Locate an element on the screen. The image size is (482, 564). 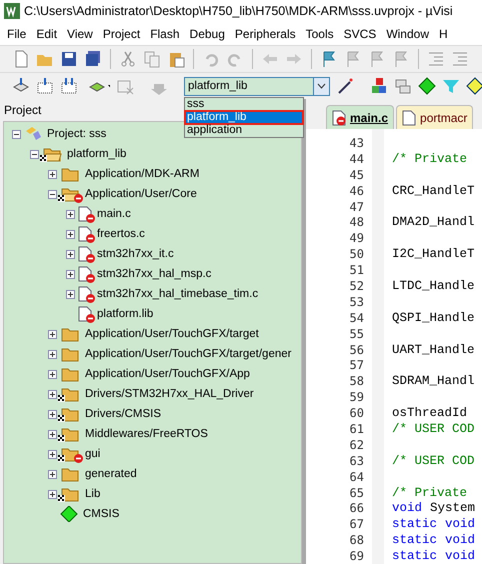
blocks-icon is located at coordinates (379, 86).